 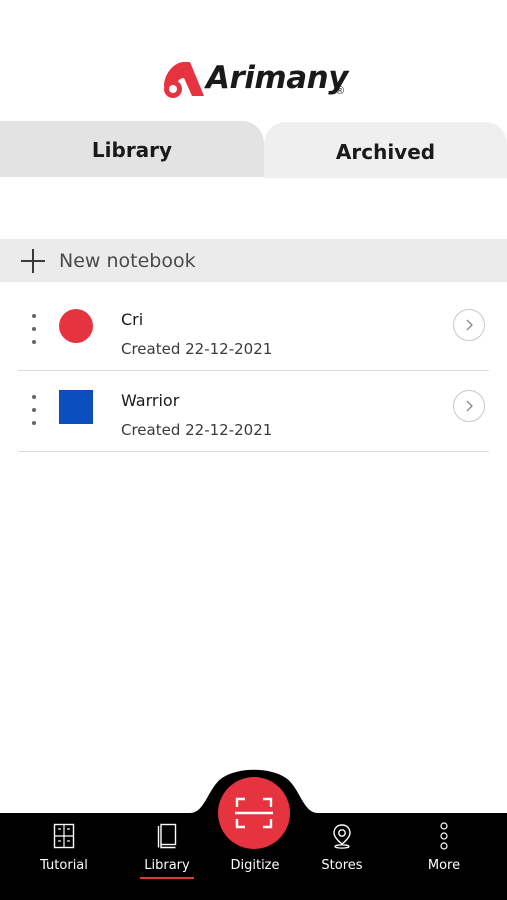 I want to click on registered-mark: ®, so click(x=340, y=91).